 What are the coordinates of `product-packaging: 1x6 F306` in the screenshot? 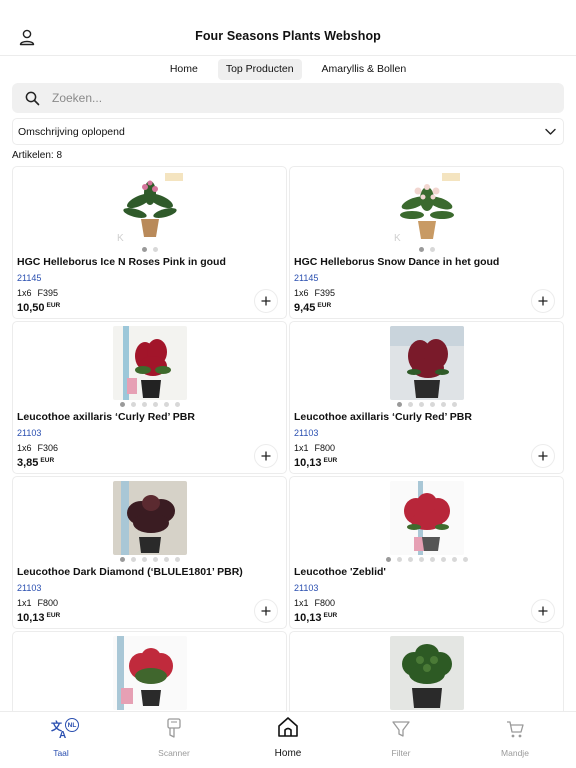 It's located at (40, 448).